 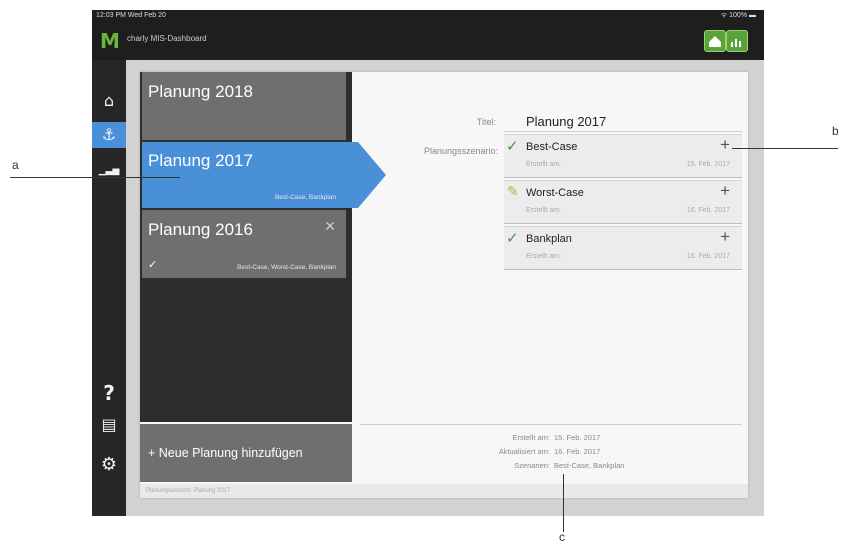 I want to click on plan-item-2018: Planung 2018, so click(x=244, y=106).